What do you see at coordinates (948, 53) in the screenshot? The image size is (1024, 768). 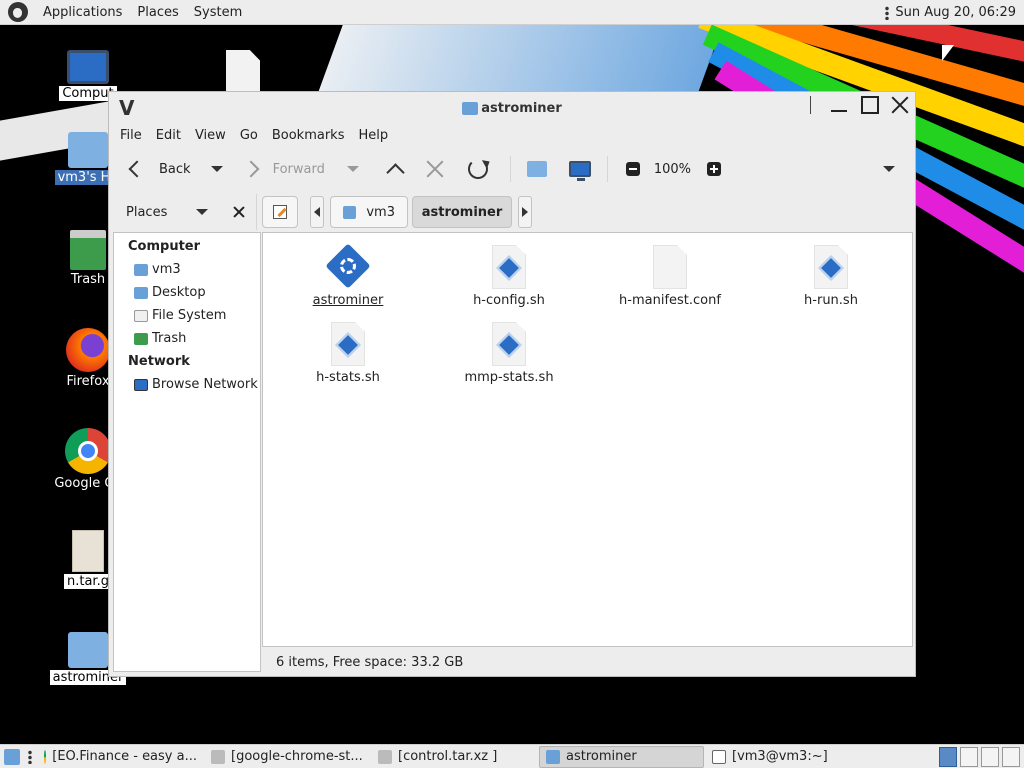 I see `mouse-cursor-icon` at bounding box center [948, 53].